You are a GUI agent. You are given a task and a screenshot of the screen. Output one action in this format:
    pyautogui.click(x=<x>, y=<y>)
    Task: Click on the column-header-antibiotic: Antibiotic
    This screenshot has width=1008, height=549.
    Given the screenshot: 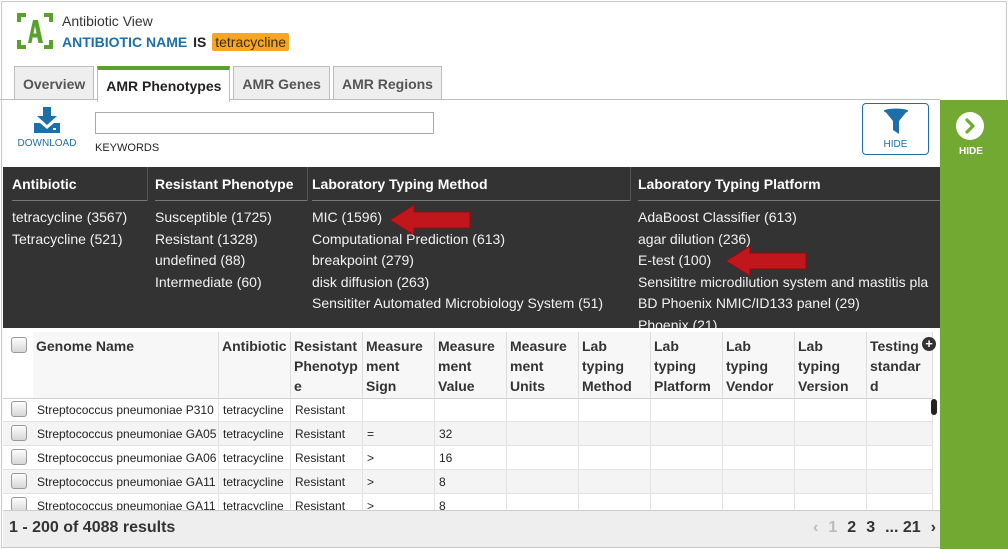 What is the action you would take?
    pyautogui.click(x=255, y=365)
    